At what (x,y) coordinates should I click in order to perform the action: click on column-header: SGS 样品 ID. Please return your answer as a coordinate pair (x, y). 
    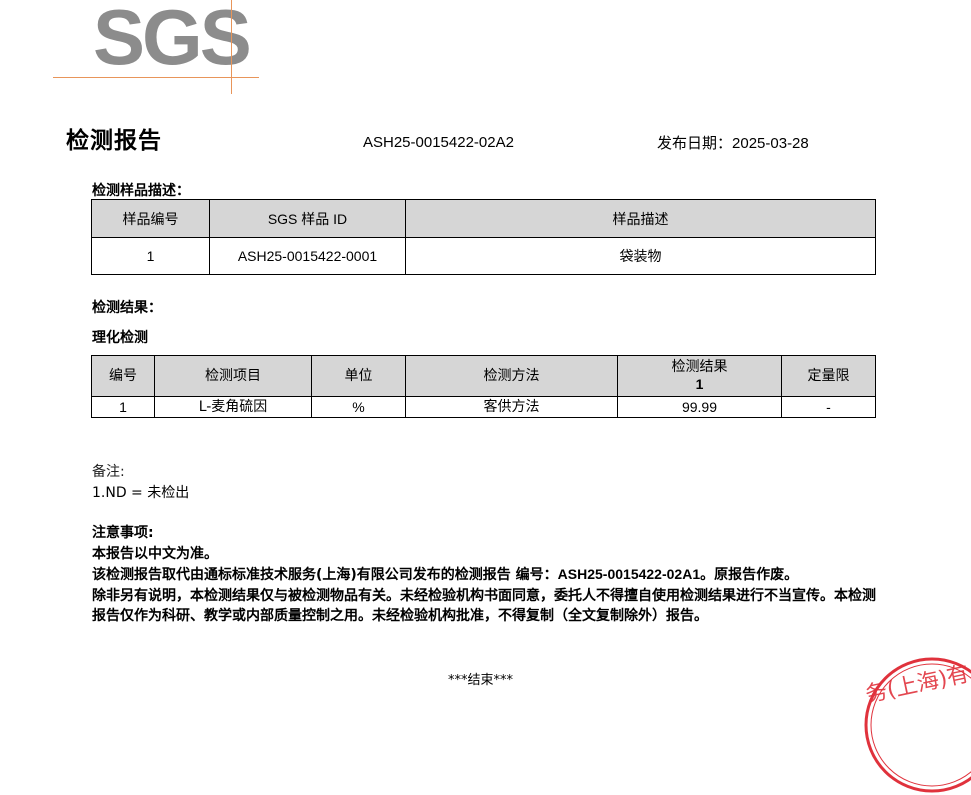
    Looking at the image, I should click on (307, 218).